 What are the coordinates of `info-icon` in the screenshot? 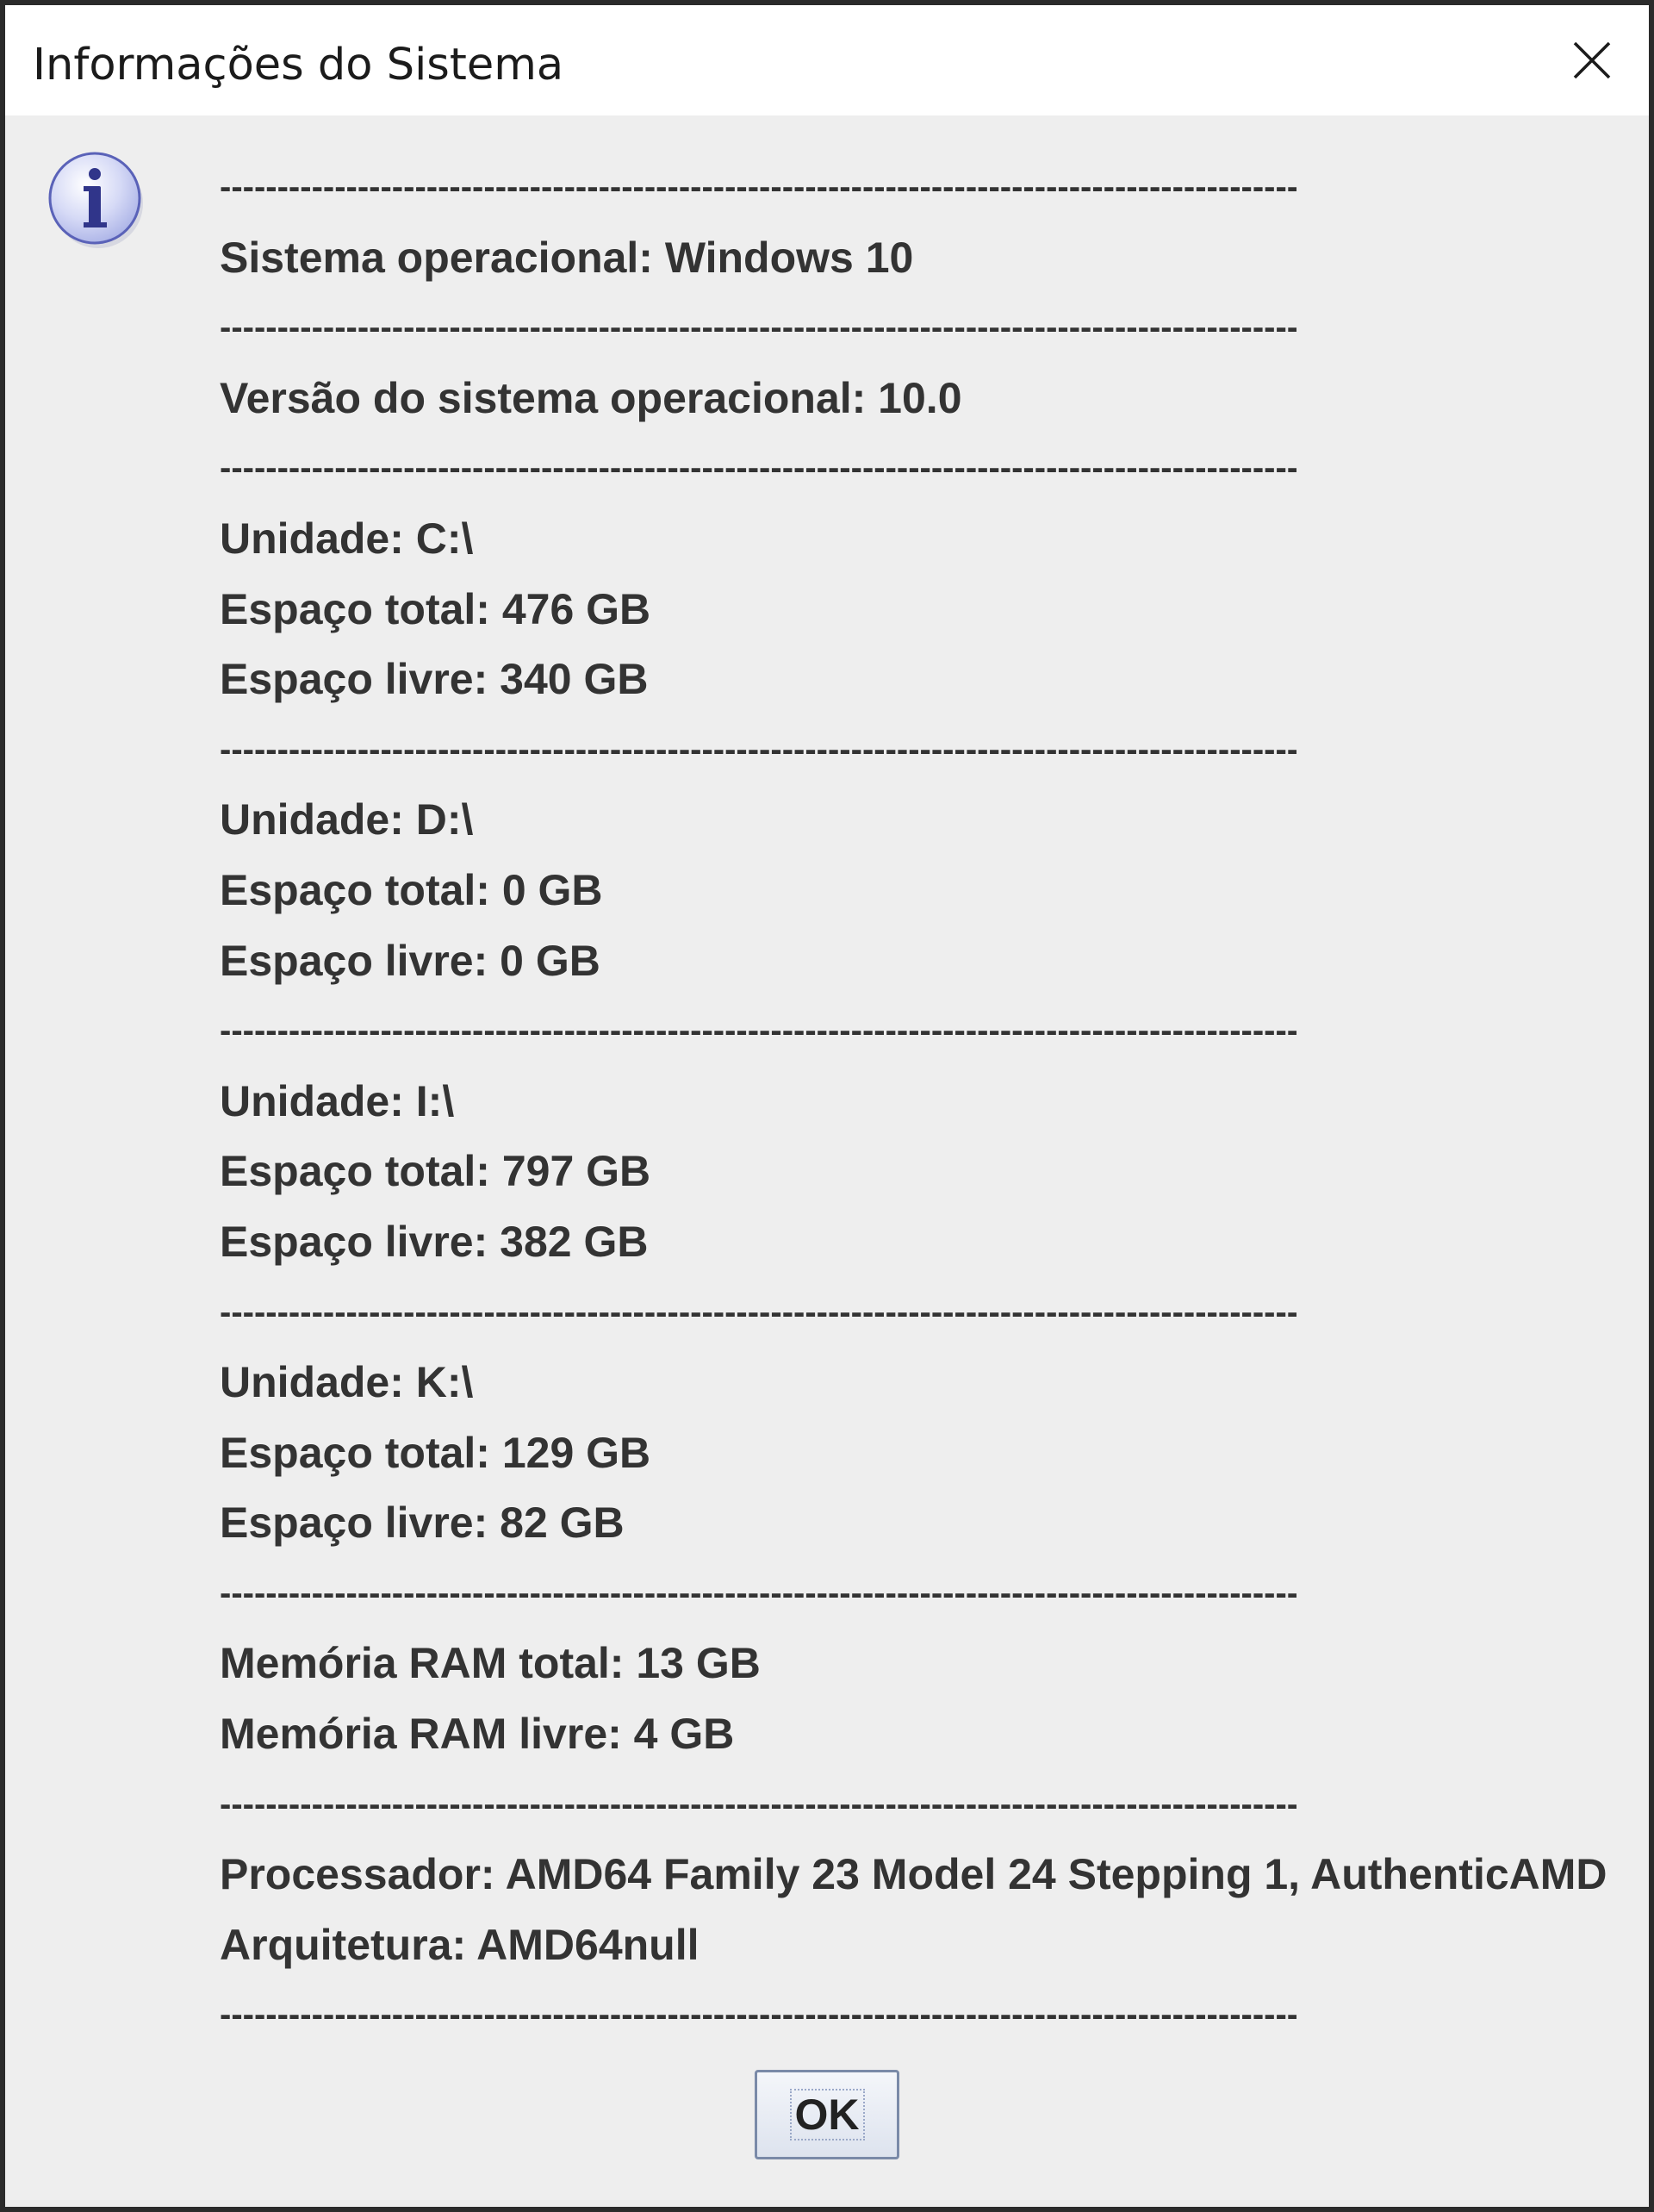 It's located at (96, 200).